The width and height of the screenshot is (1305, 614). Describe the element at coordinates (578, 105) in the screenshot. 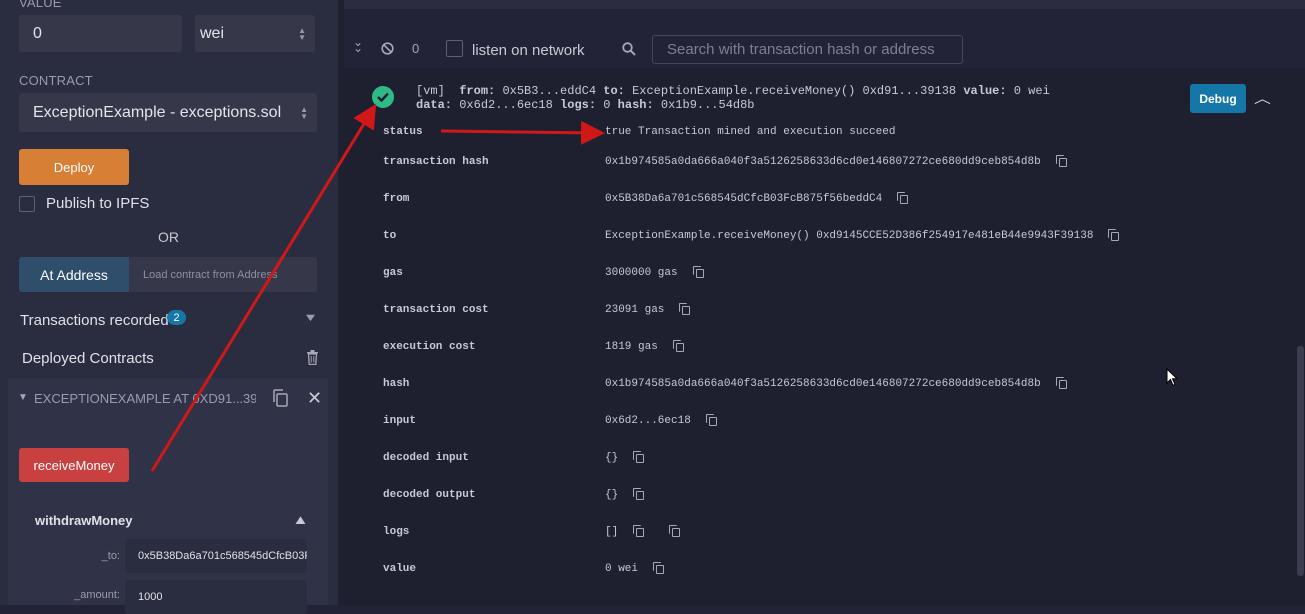

I see `tx-logs-key: logs:` at that location.